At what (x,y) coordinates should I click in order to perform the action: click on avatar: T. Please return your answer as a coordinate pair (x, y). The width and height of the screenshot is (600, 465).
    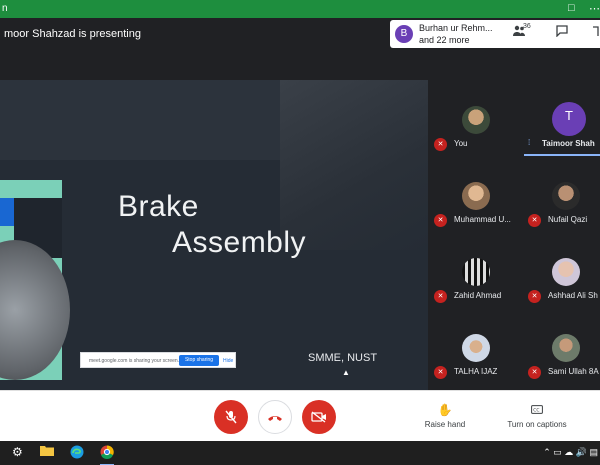
    Looking at the image, I should click on (569, 119).